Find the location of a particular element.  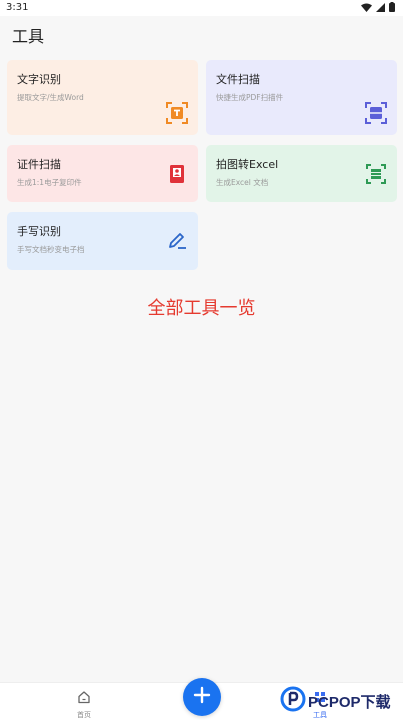

text-scan-icon is located at coordinates (177, 113).